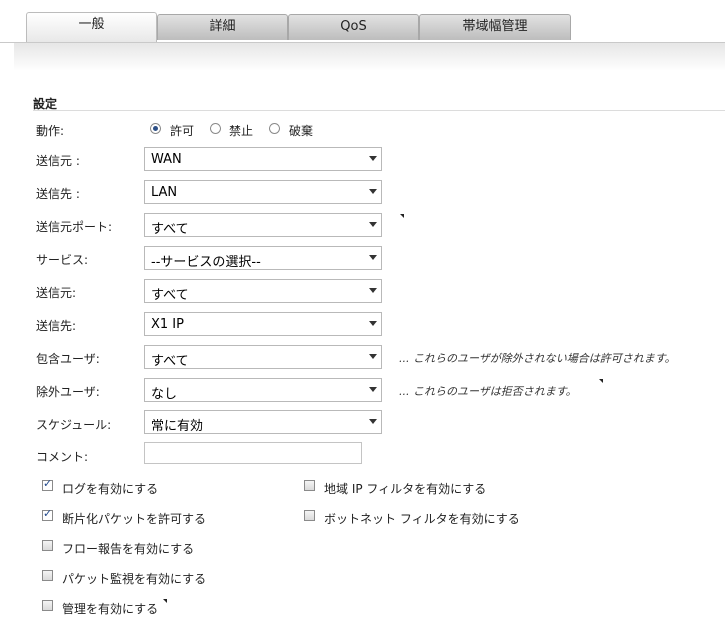 The height and width of the screenshot is (620, 725). Describe the element at coordinates (263, 192) in the screenshot. I see `dst-zone-select: LAN` at that location.